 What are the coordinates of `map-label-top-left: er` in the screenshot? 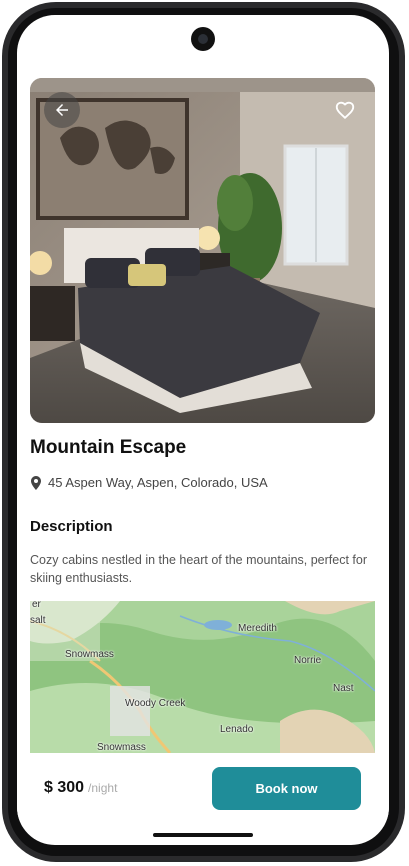 It's located at (36, 605).